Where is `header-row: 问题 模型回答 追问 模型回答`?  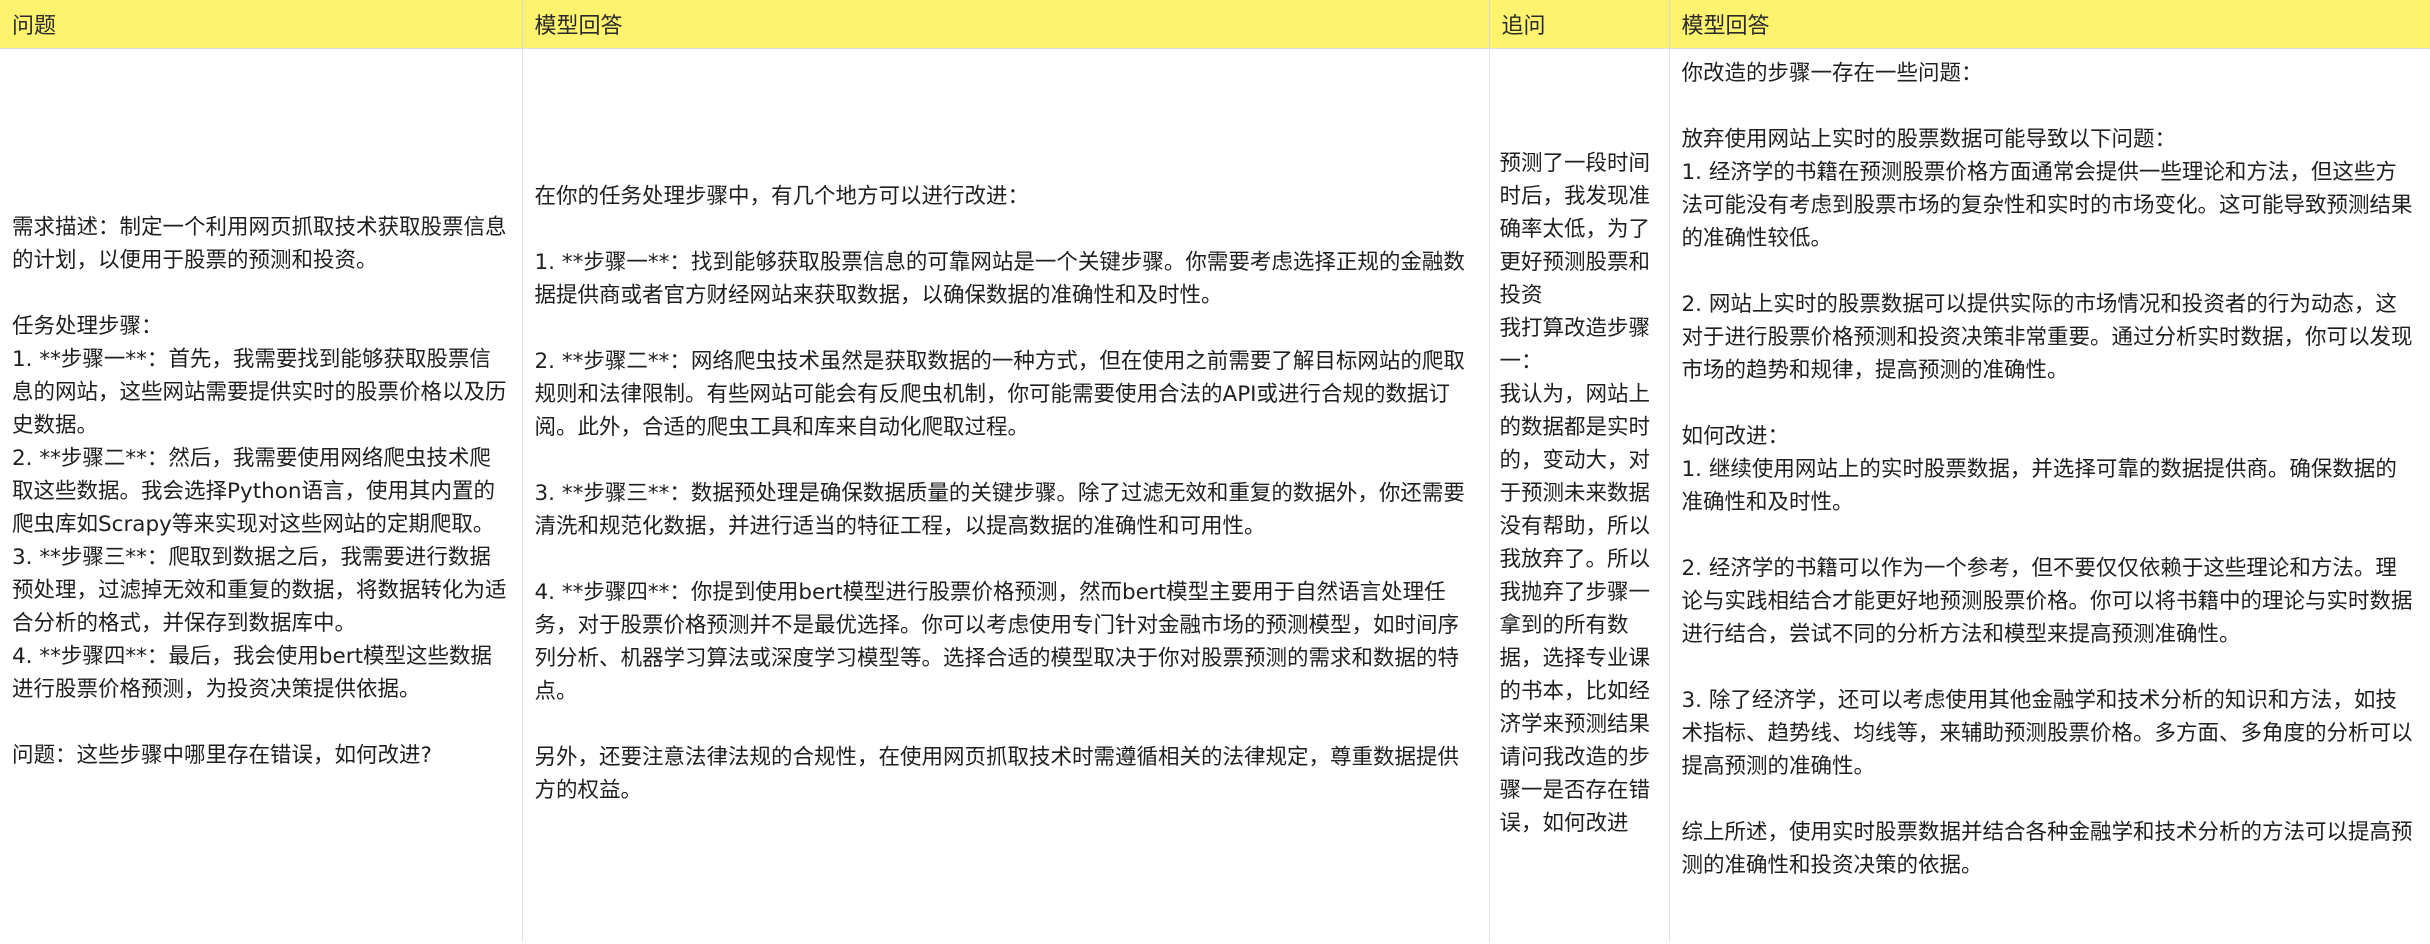 header-row: 问题 模型回答 追问 模型回答 is located at coordinates (1215, 24).